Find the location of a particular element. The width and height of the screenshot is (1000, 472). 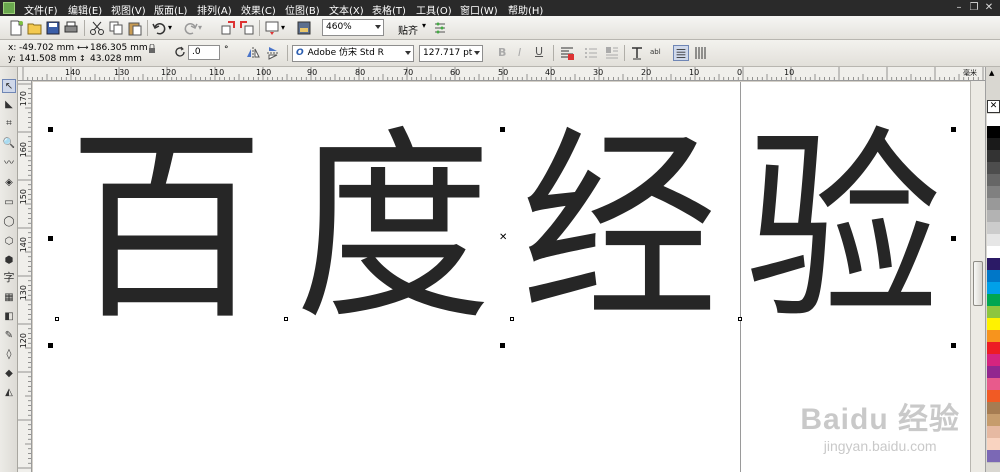

selection-handle-top-right is located at coordinates (953, 129).